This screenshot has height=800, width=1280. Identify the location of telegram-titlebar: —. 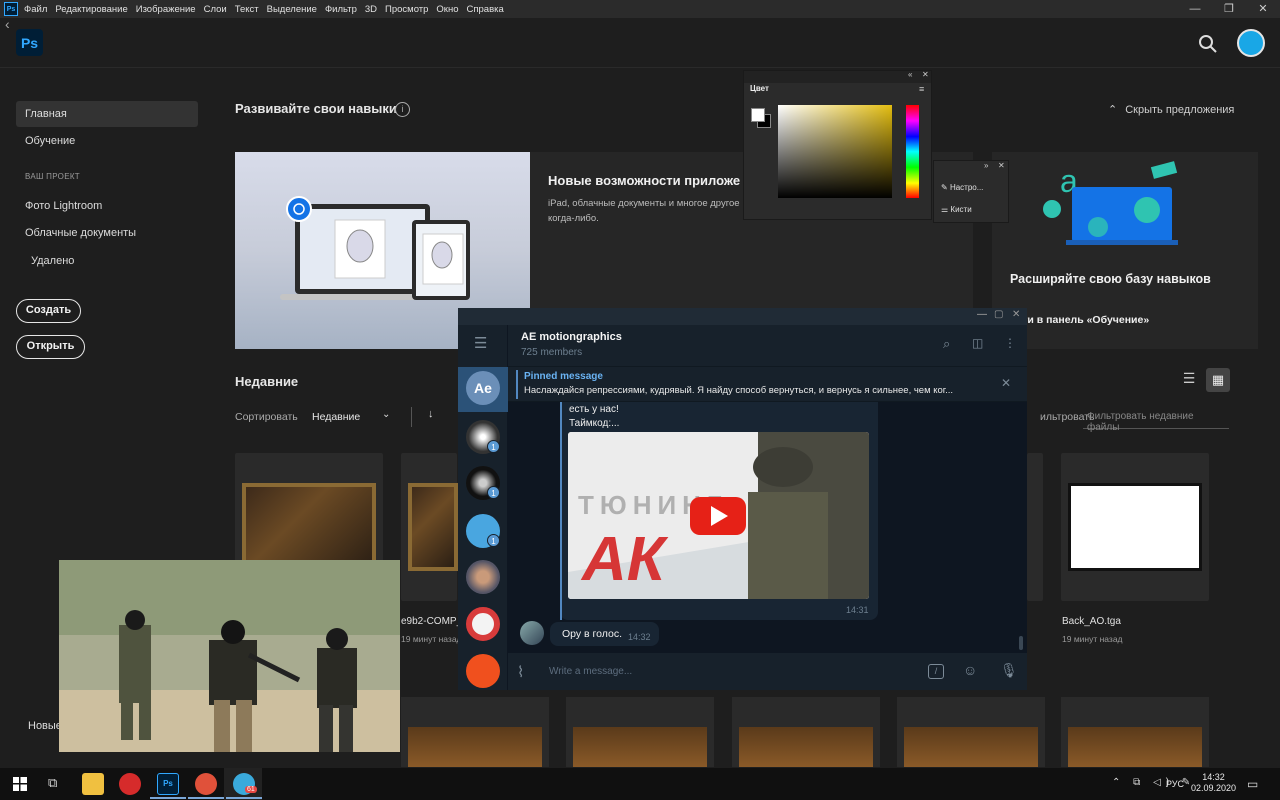
(742, 316).